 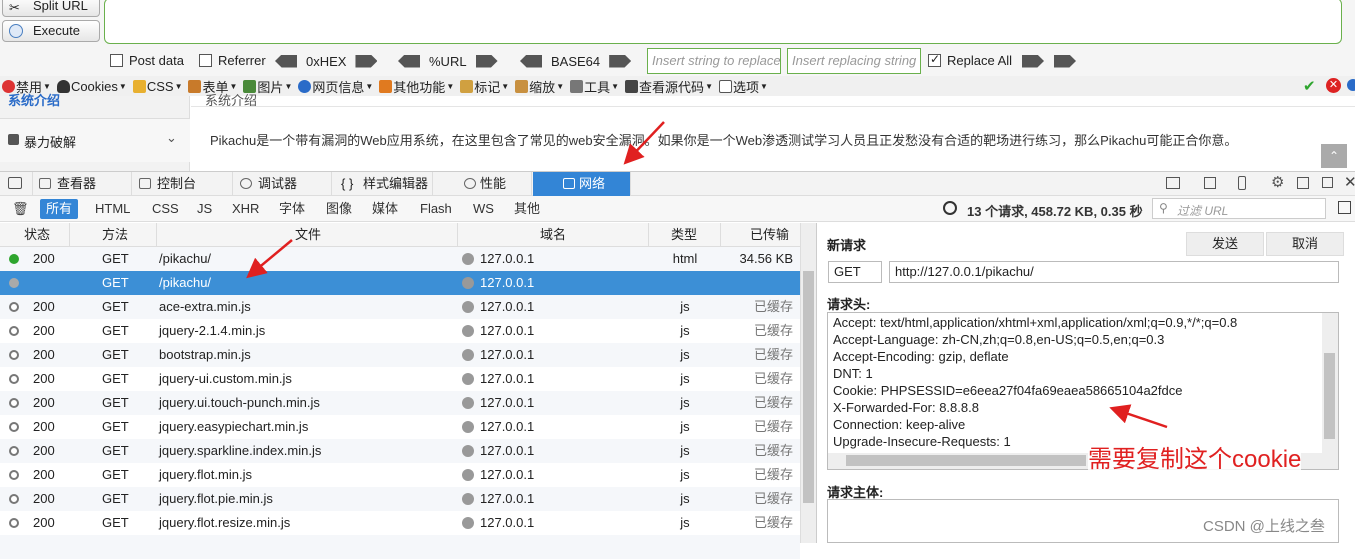 I want to click on arrow-to-cookie, so click(x=1138, y=416).